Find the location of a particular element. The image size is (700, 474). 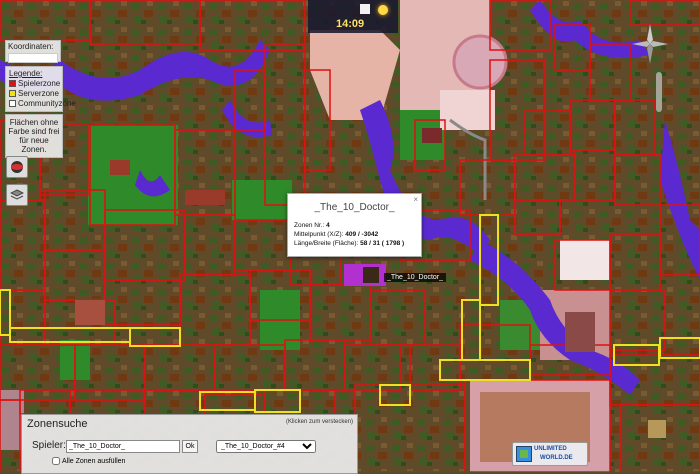

legend-swatch-player-zone is located at coordinates (12, 84).